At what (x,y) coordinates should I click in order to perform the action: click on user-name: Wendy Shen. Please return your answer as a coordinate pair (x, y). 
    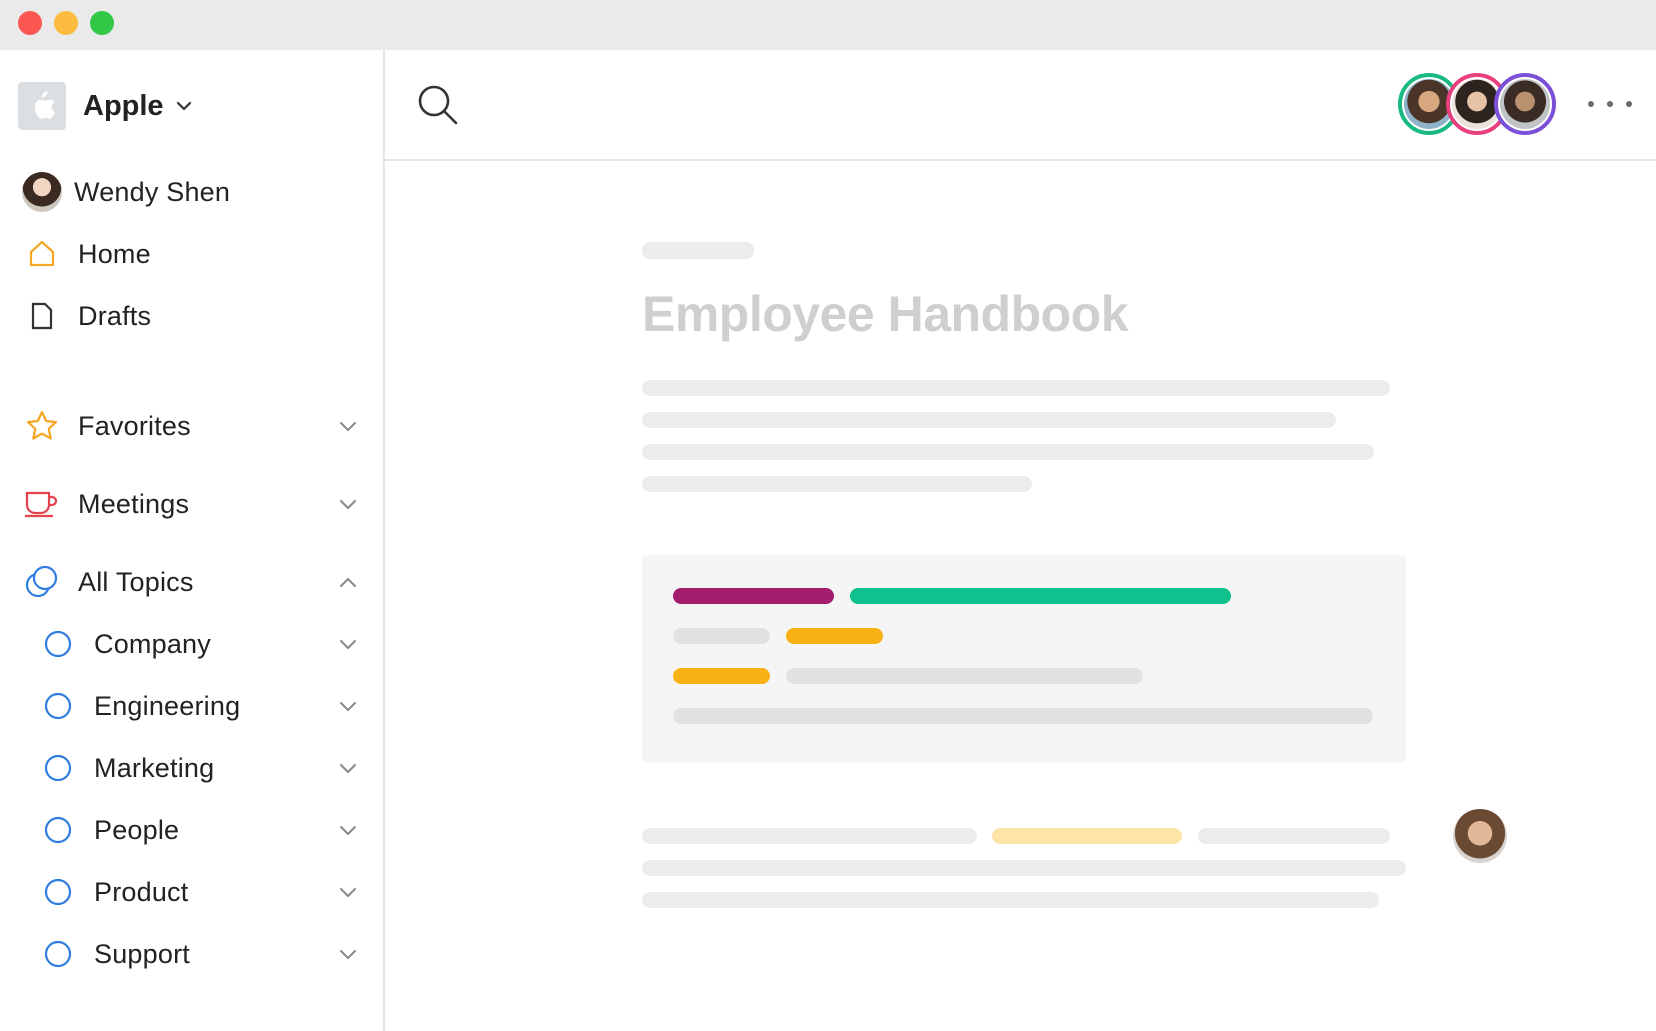
    Looking at the image, I should click on (152, 191).